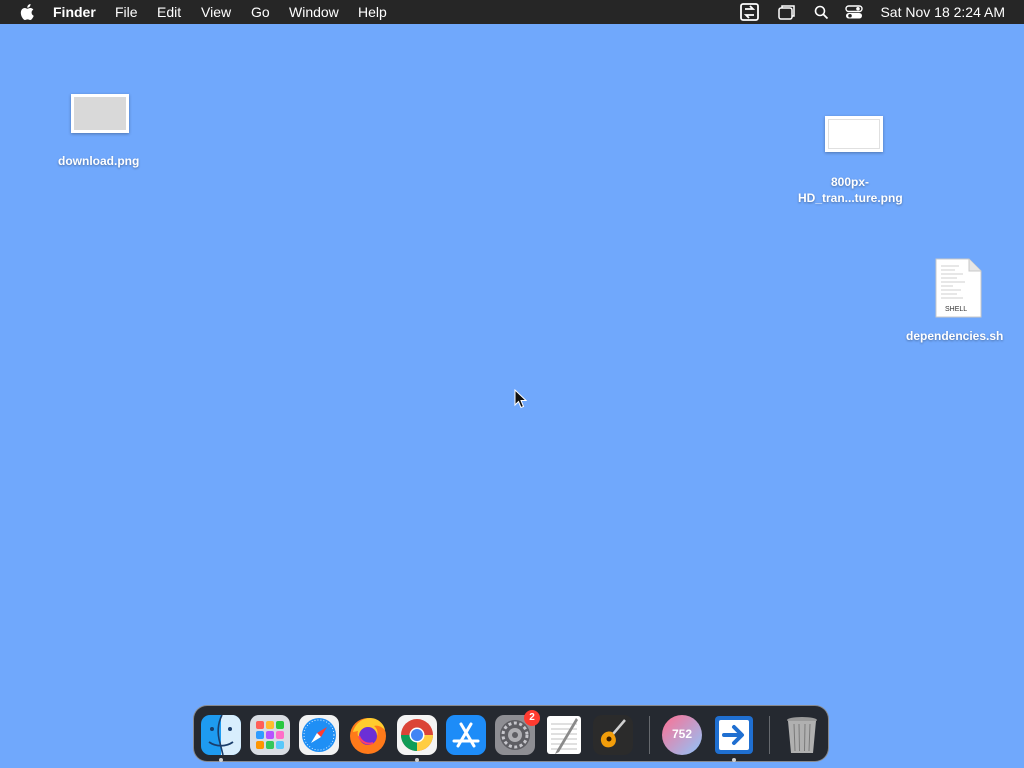 Image resolution: width=1024 pixels, height=768 pixels. Describe the element at coordinates (955, 336) in the screenshot. I see `desktop-file-label: dependencies.sh` at that location.